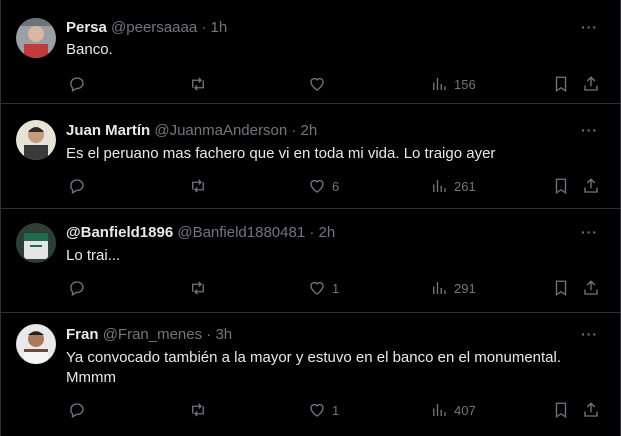 This screenshot has height=436, width=621. I want to click on views-count: 291, so click(465, 288).